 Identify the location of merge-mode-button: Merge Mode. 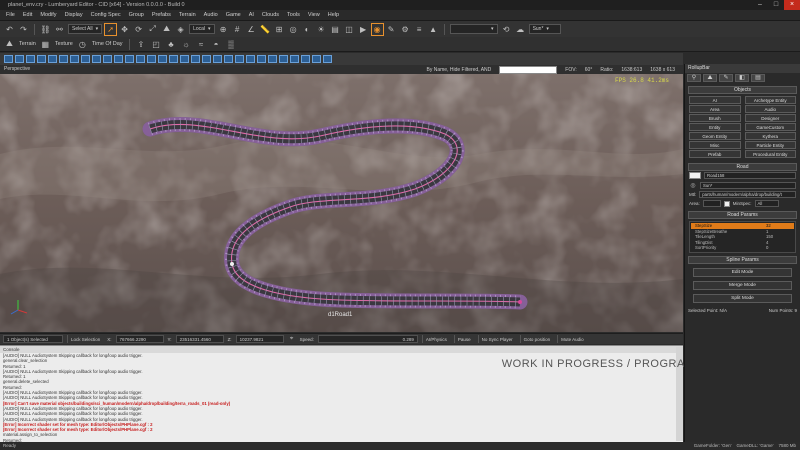
(742, 285).